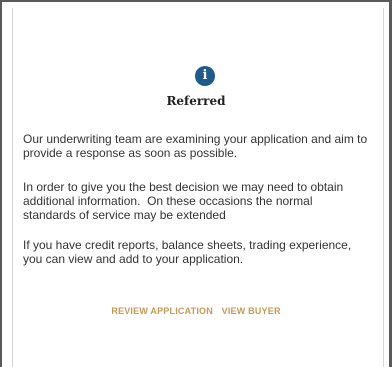 This screenshot has height=367, width=392. Describe the element at coordinates (196, 1) in the screenshot. I see `top-border` at that location.